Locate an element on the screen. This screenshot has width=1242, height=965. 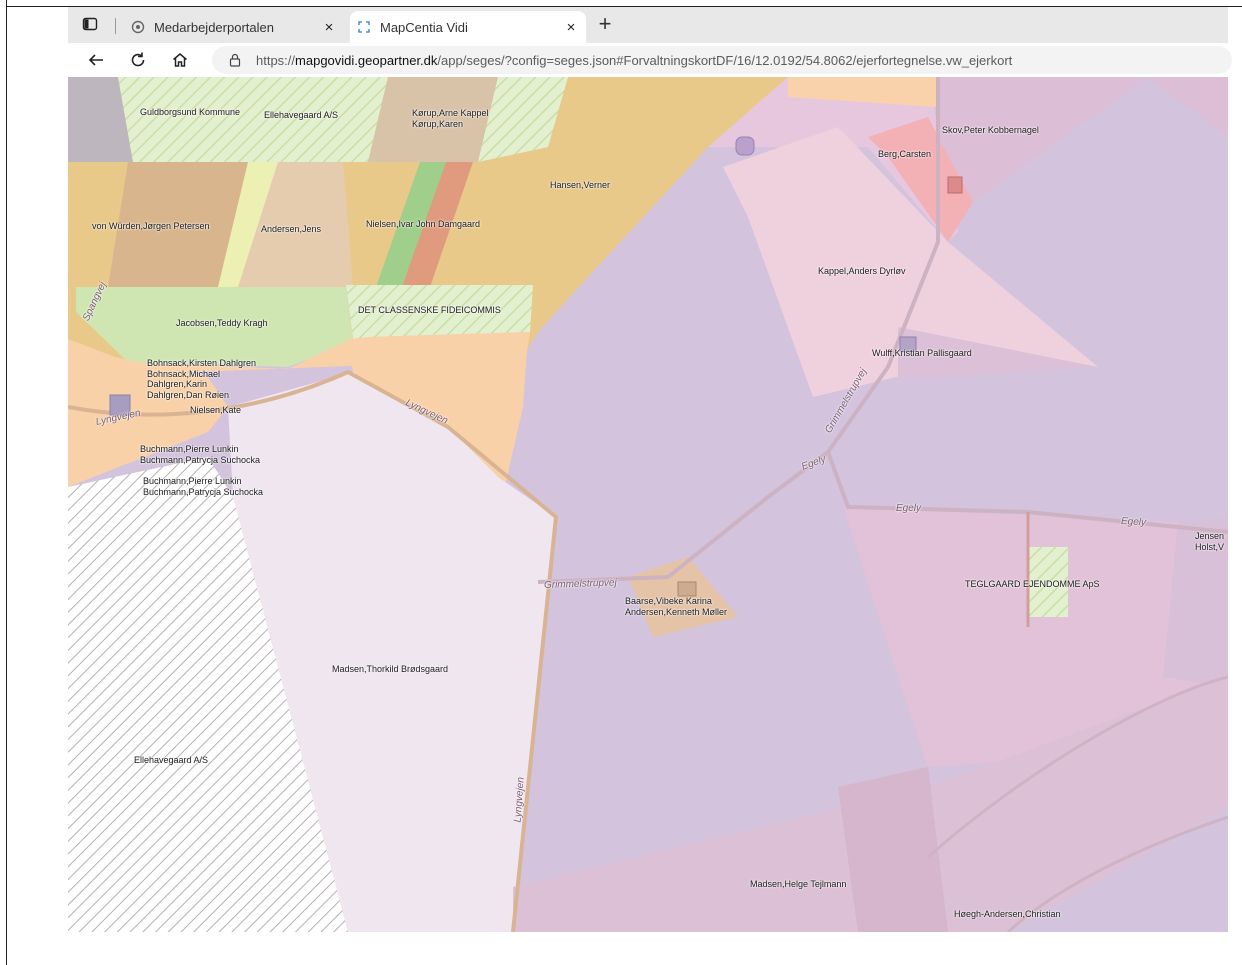
new-tab-button: + is located at coordinates (605, 24).